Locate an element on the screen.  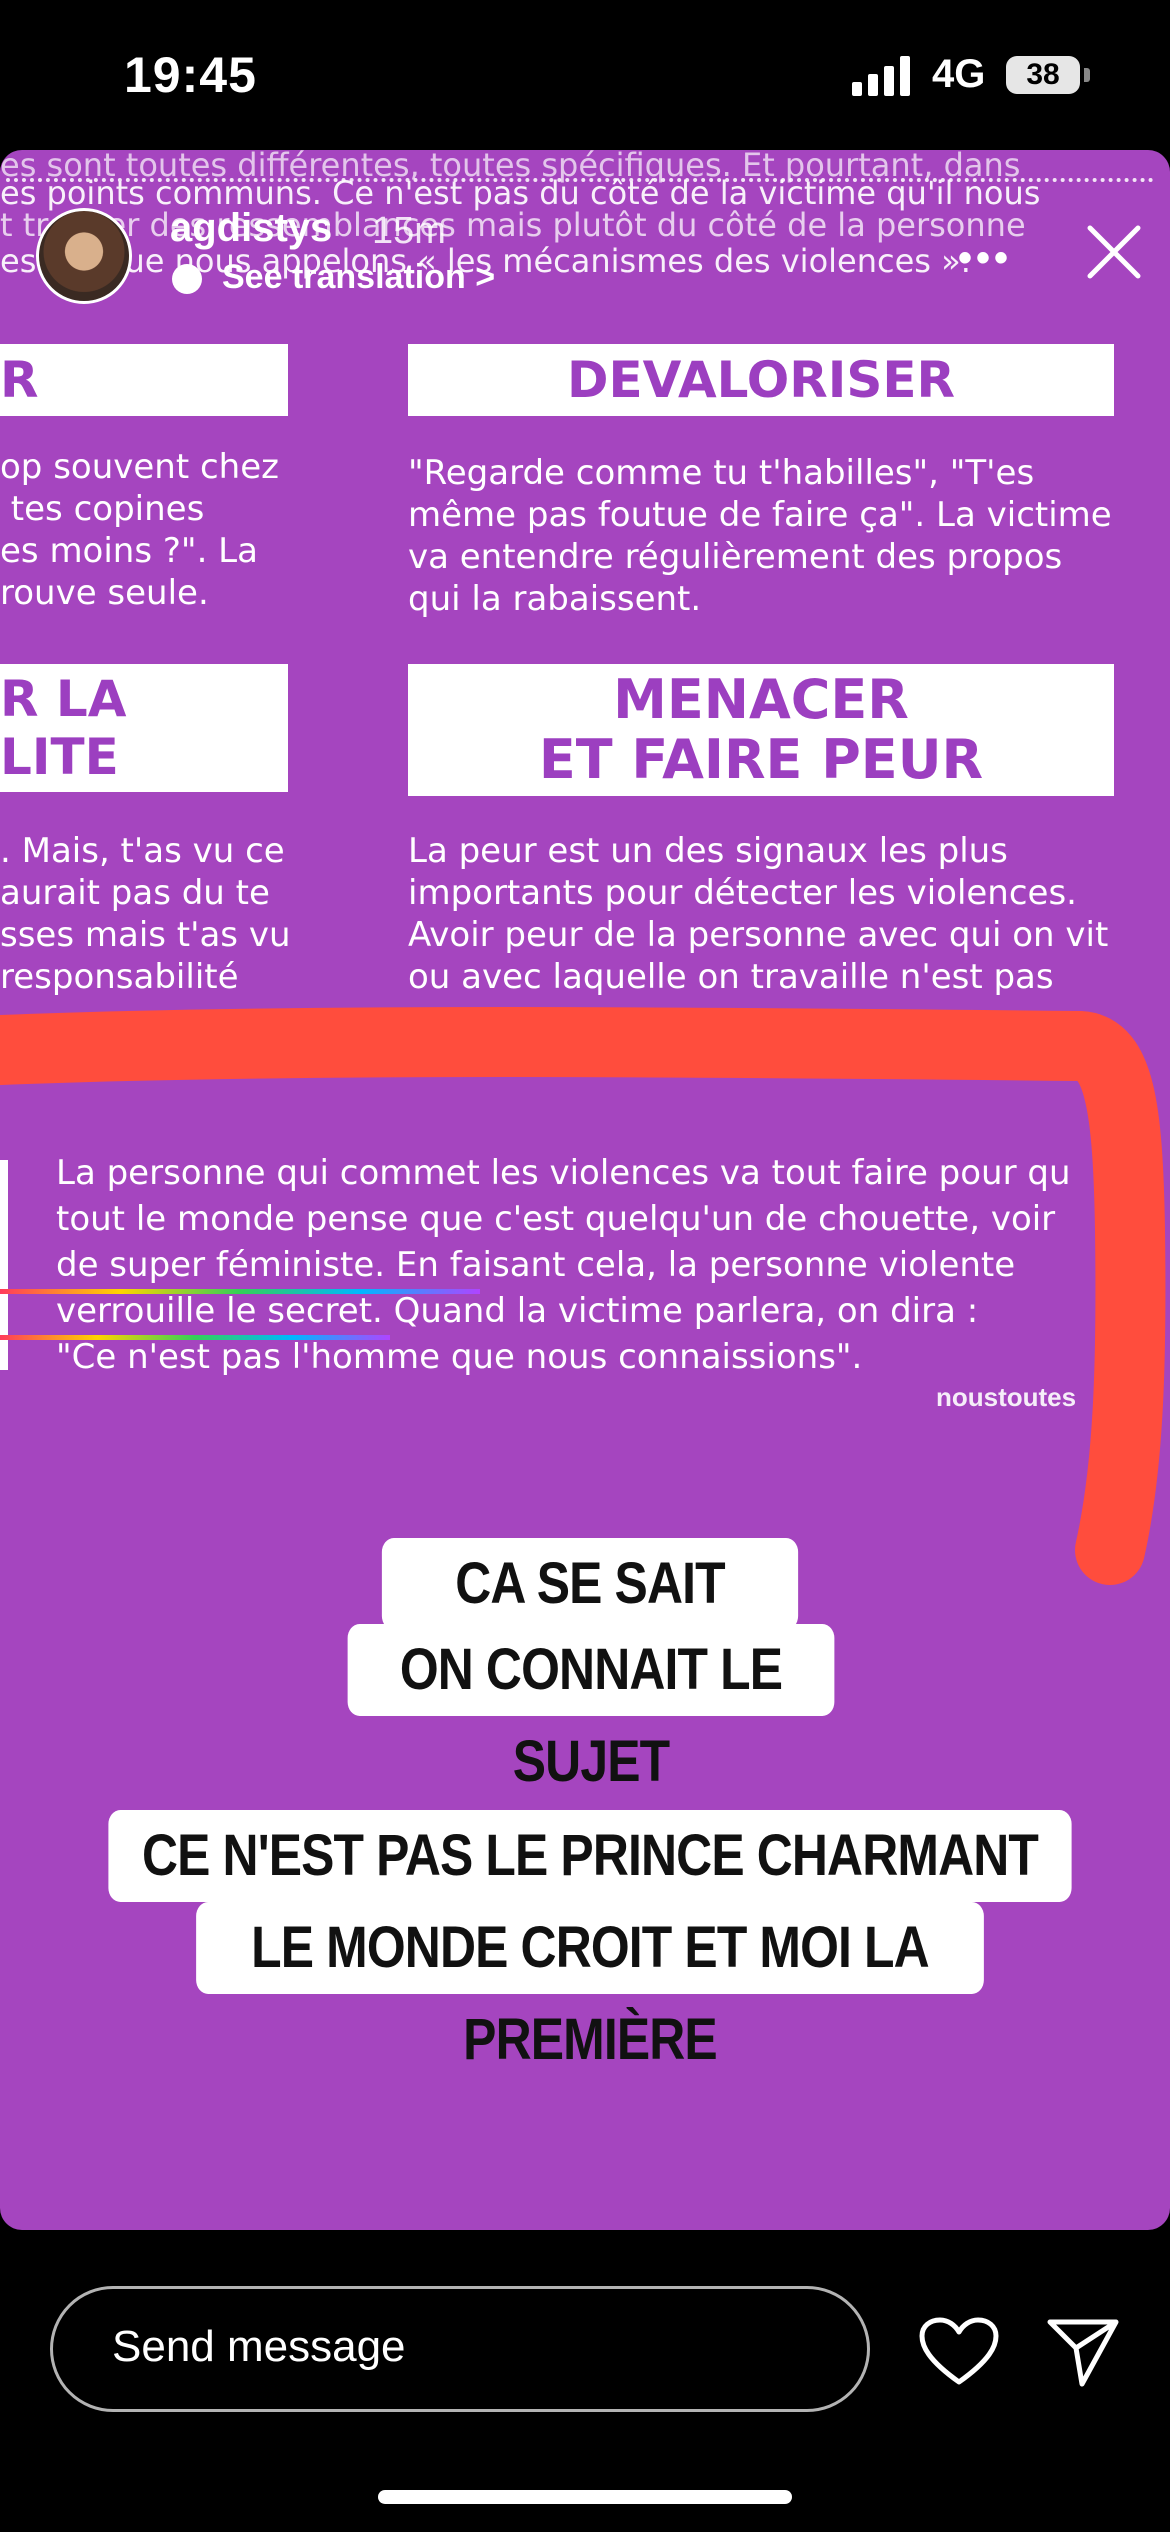
home-indicator is located at coordinates (585, 2497).